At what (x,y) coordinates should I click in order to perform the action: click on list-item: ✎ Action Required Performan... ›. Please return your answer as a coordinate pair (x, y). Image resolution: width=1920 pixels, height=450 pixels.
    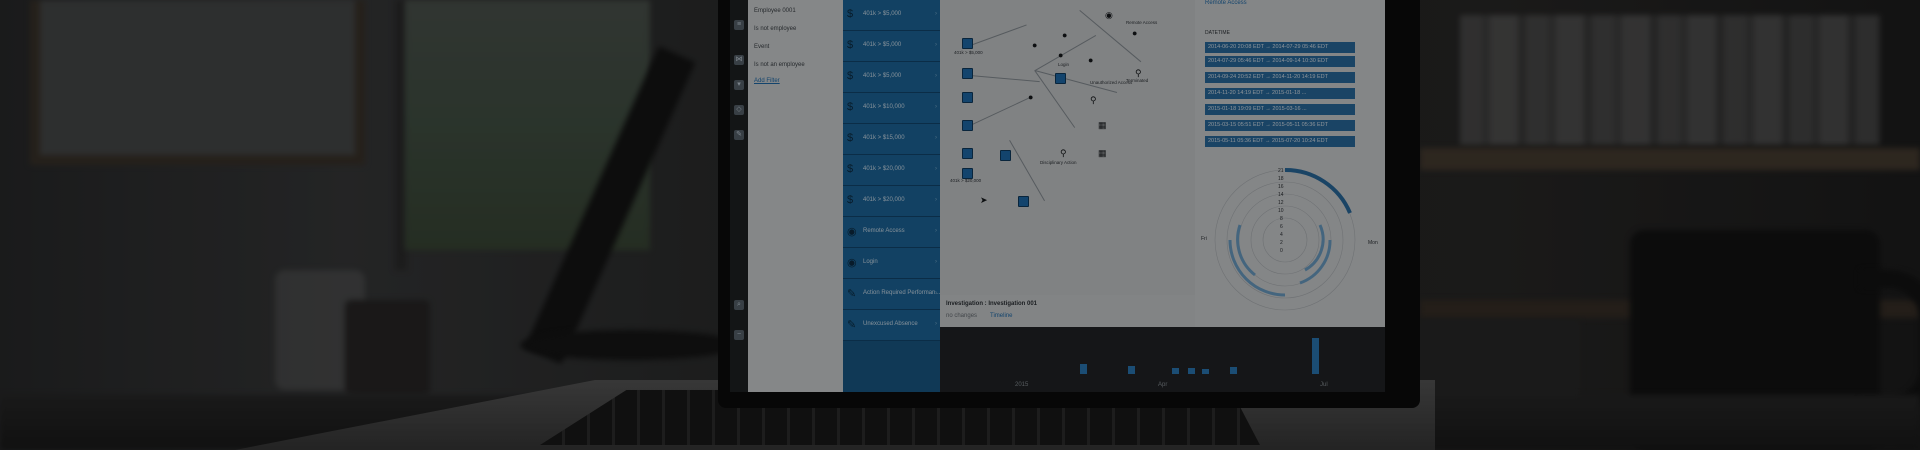
    Looking at the image, I should click on (891, 294).